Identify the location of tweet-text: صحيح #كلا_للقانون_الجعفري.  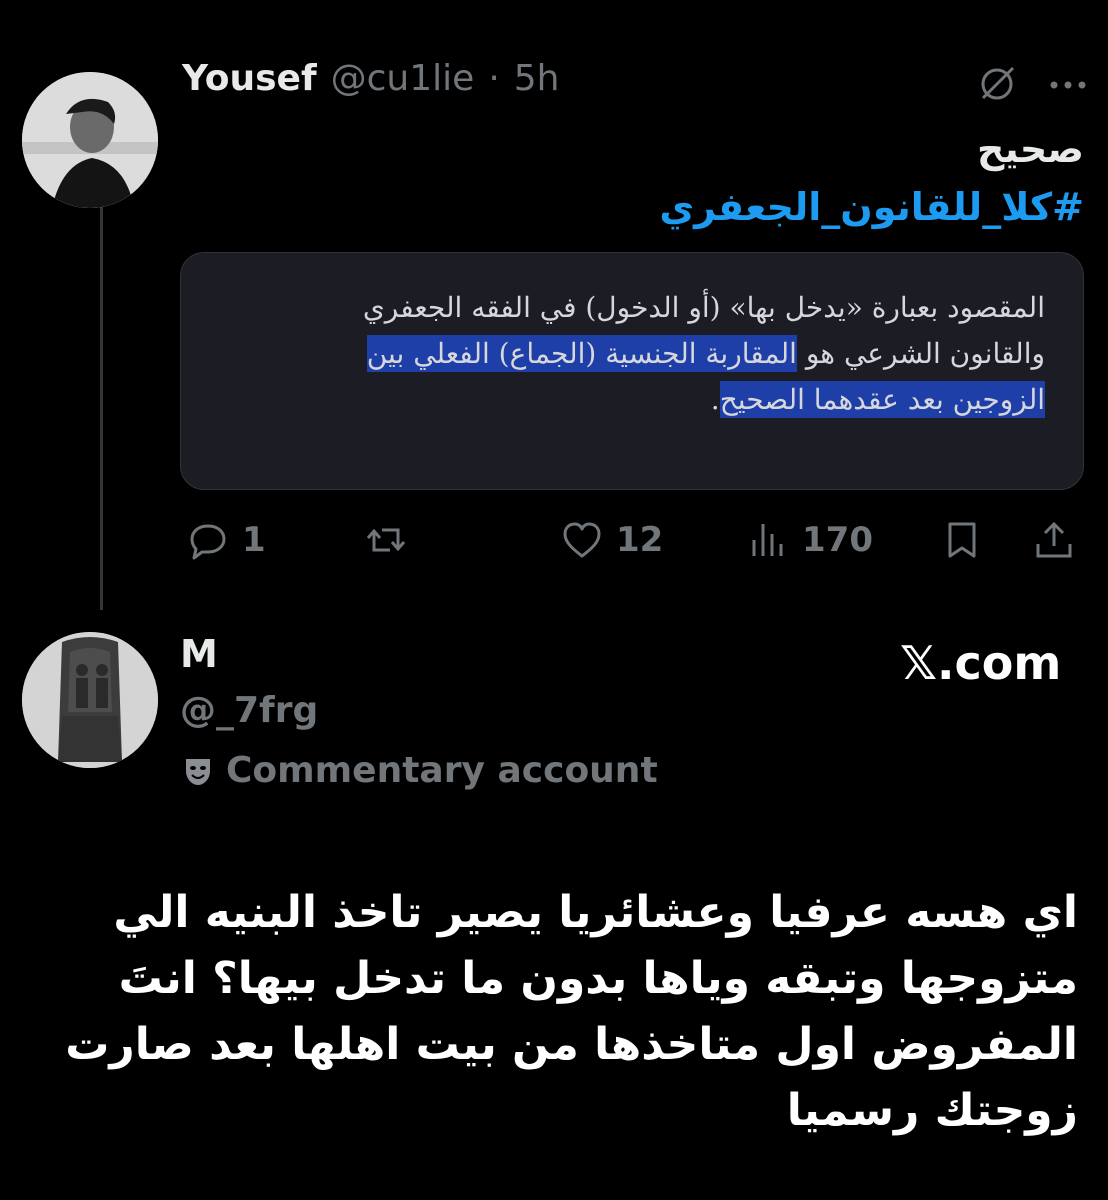
(871, 178).